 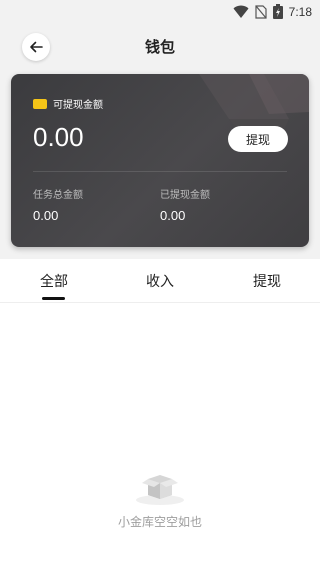 I want to click on task-total-value: 0.00, so click(x=46, y=215).